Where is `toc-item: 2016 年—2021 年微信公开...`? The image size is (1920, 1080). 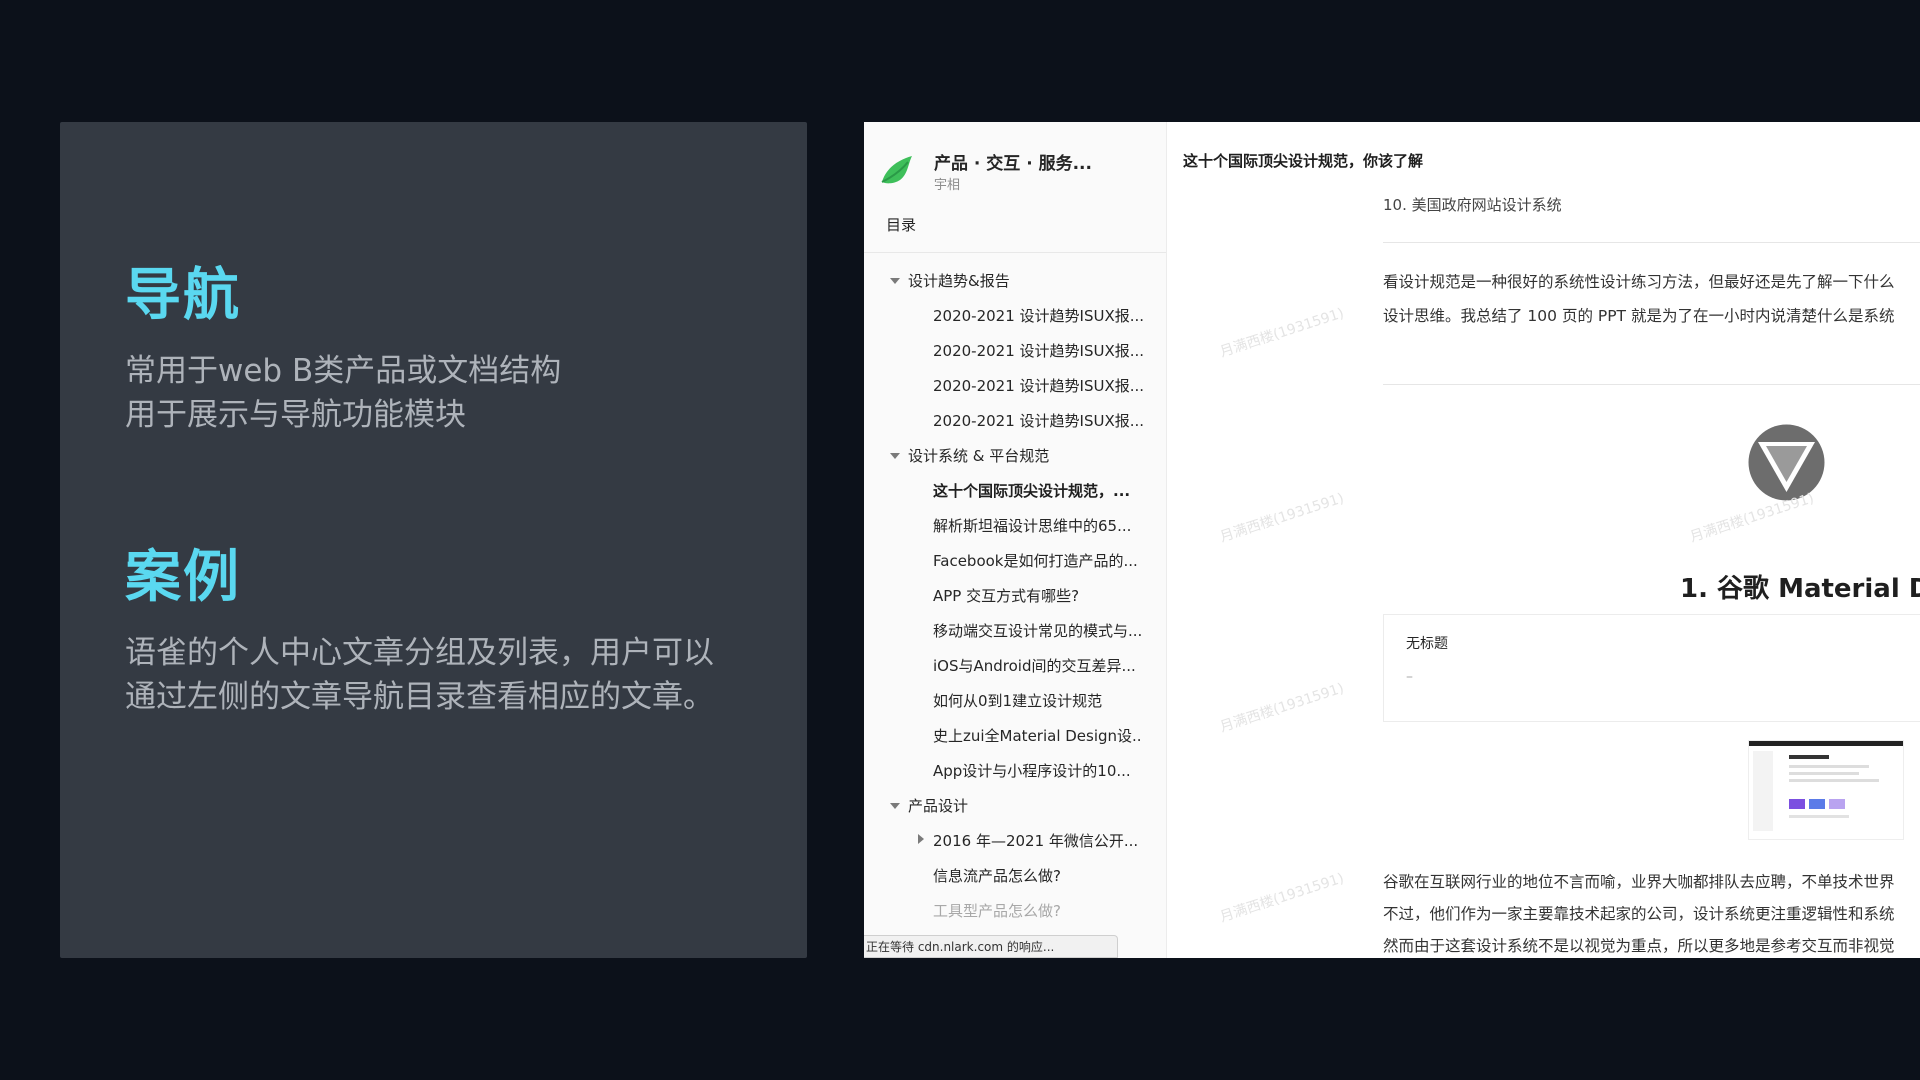 toc-item: 2016 年—2021 年微信公开... is located at coordinates (1038, 841).